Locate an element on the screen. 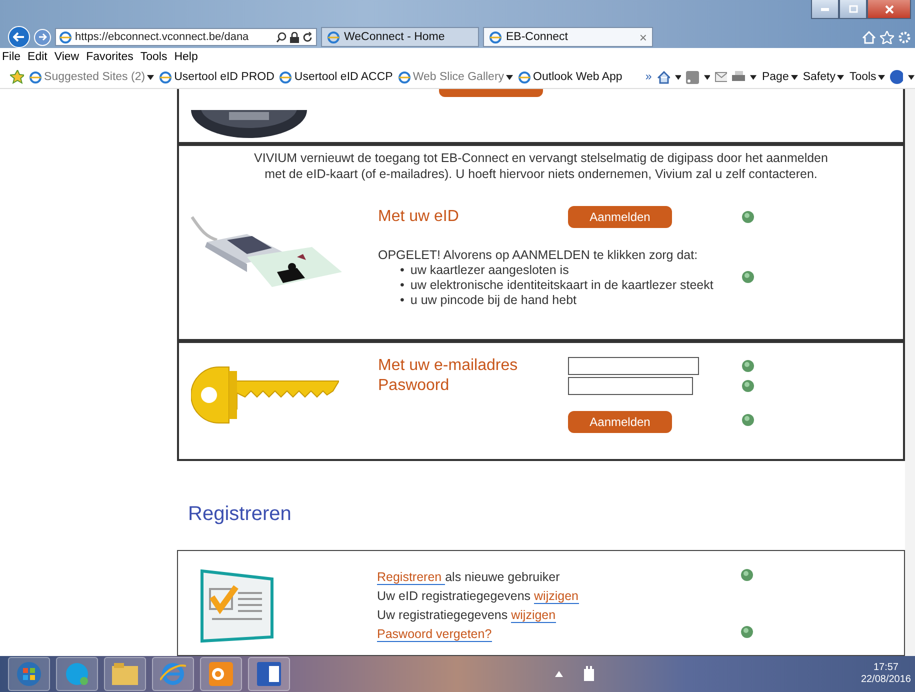 The width and height of the screenshot is (915, 692). power-icon is located at coordinates (589, 674).